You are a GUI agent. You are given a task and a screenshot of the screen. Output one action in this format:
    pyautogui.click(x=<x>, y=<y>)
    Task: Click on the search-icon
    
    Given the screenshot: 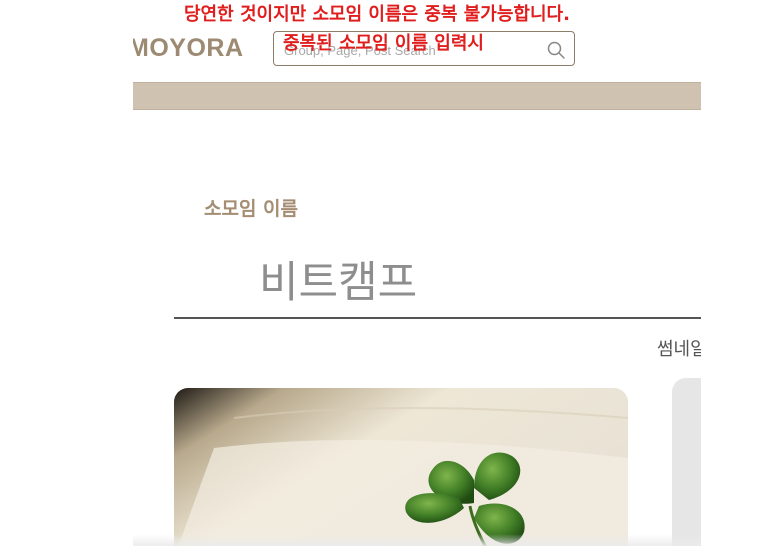 What is the action you would take?
    pyautogui.click(x=556, y=50)
    